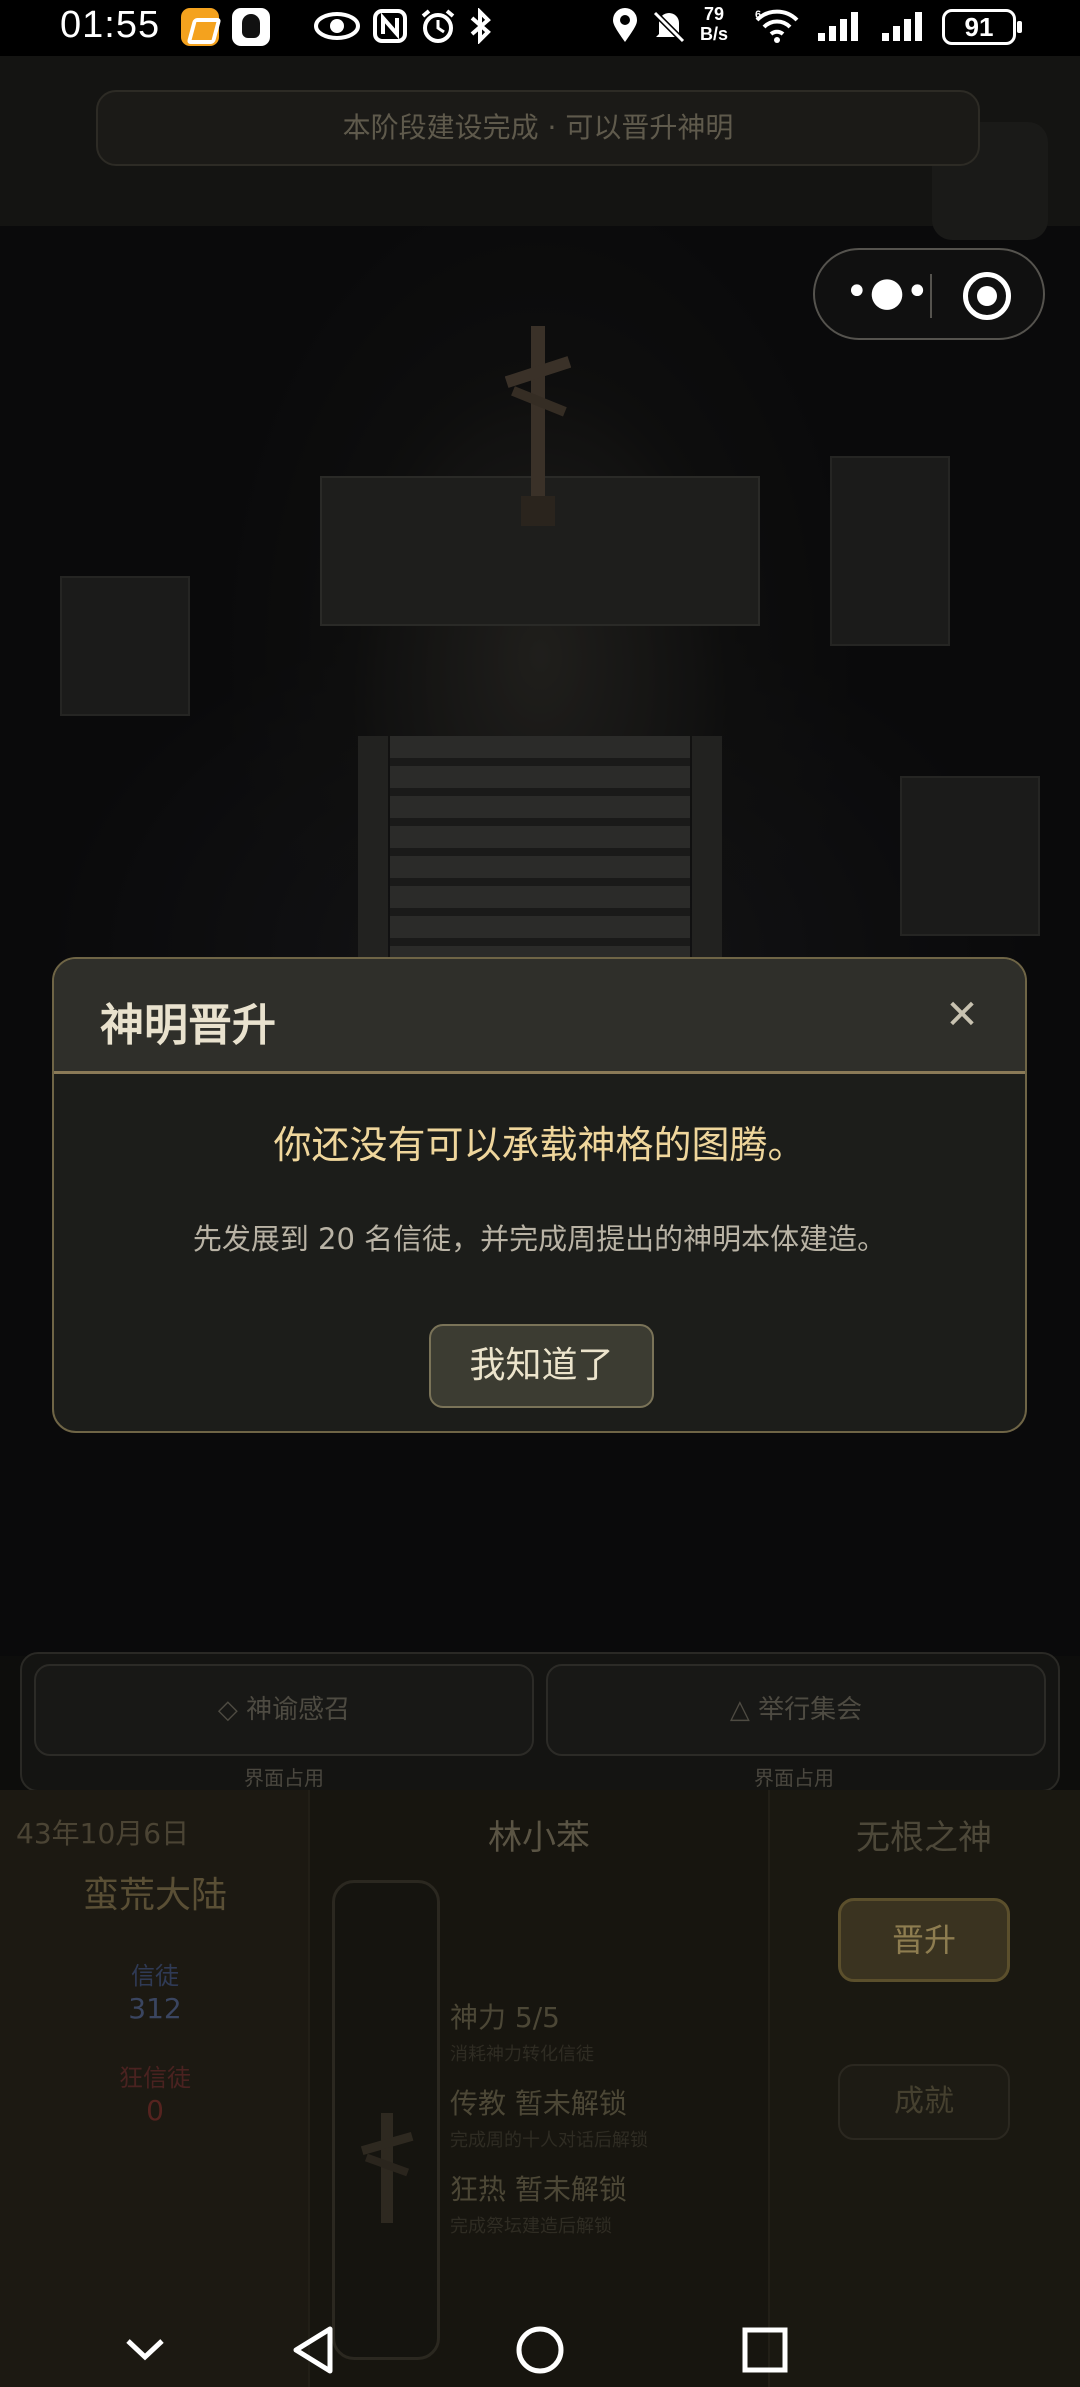 This screenshot has height=2387, width=1080. I want to click on mute-bell-icon, so click(669, 26).